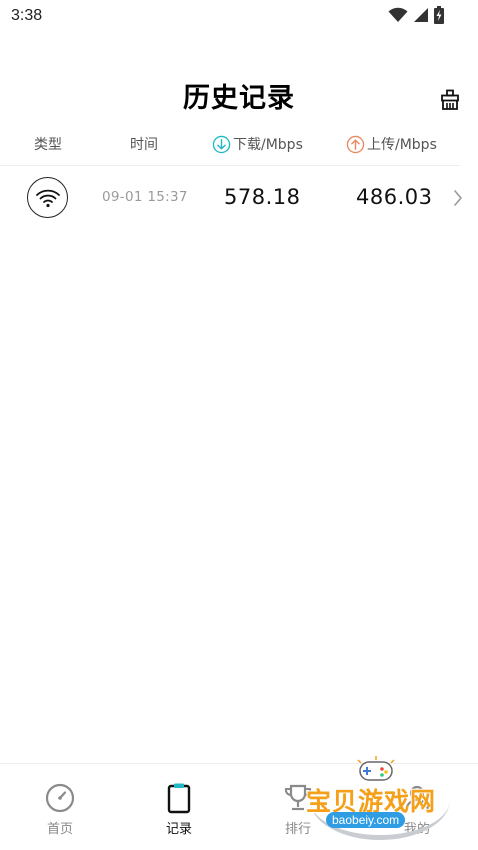  I want to click on tab-ranking-label: 排行, so click(297, 829).